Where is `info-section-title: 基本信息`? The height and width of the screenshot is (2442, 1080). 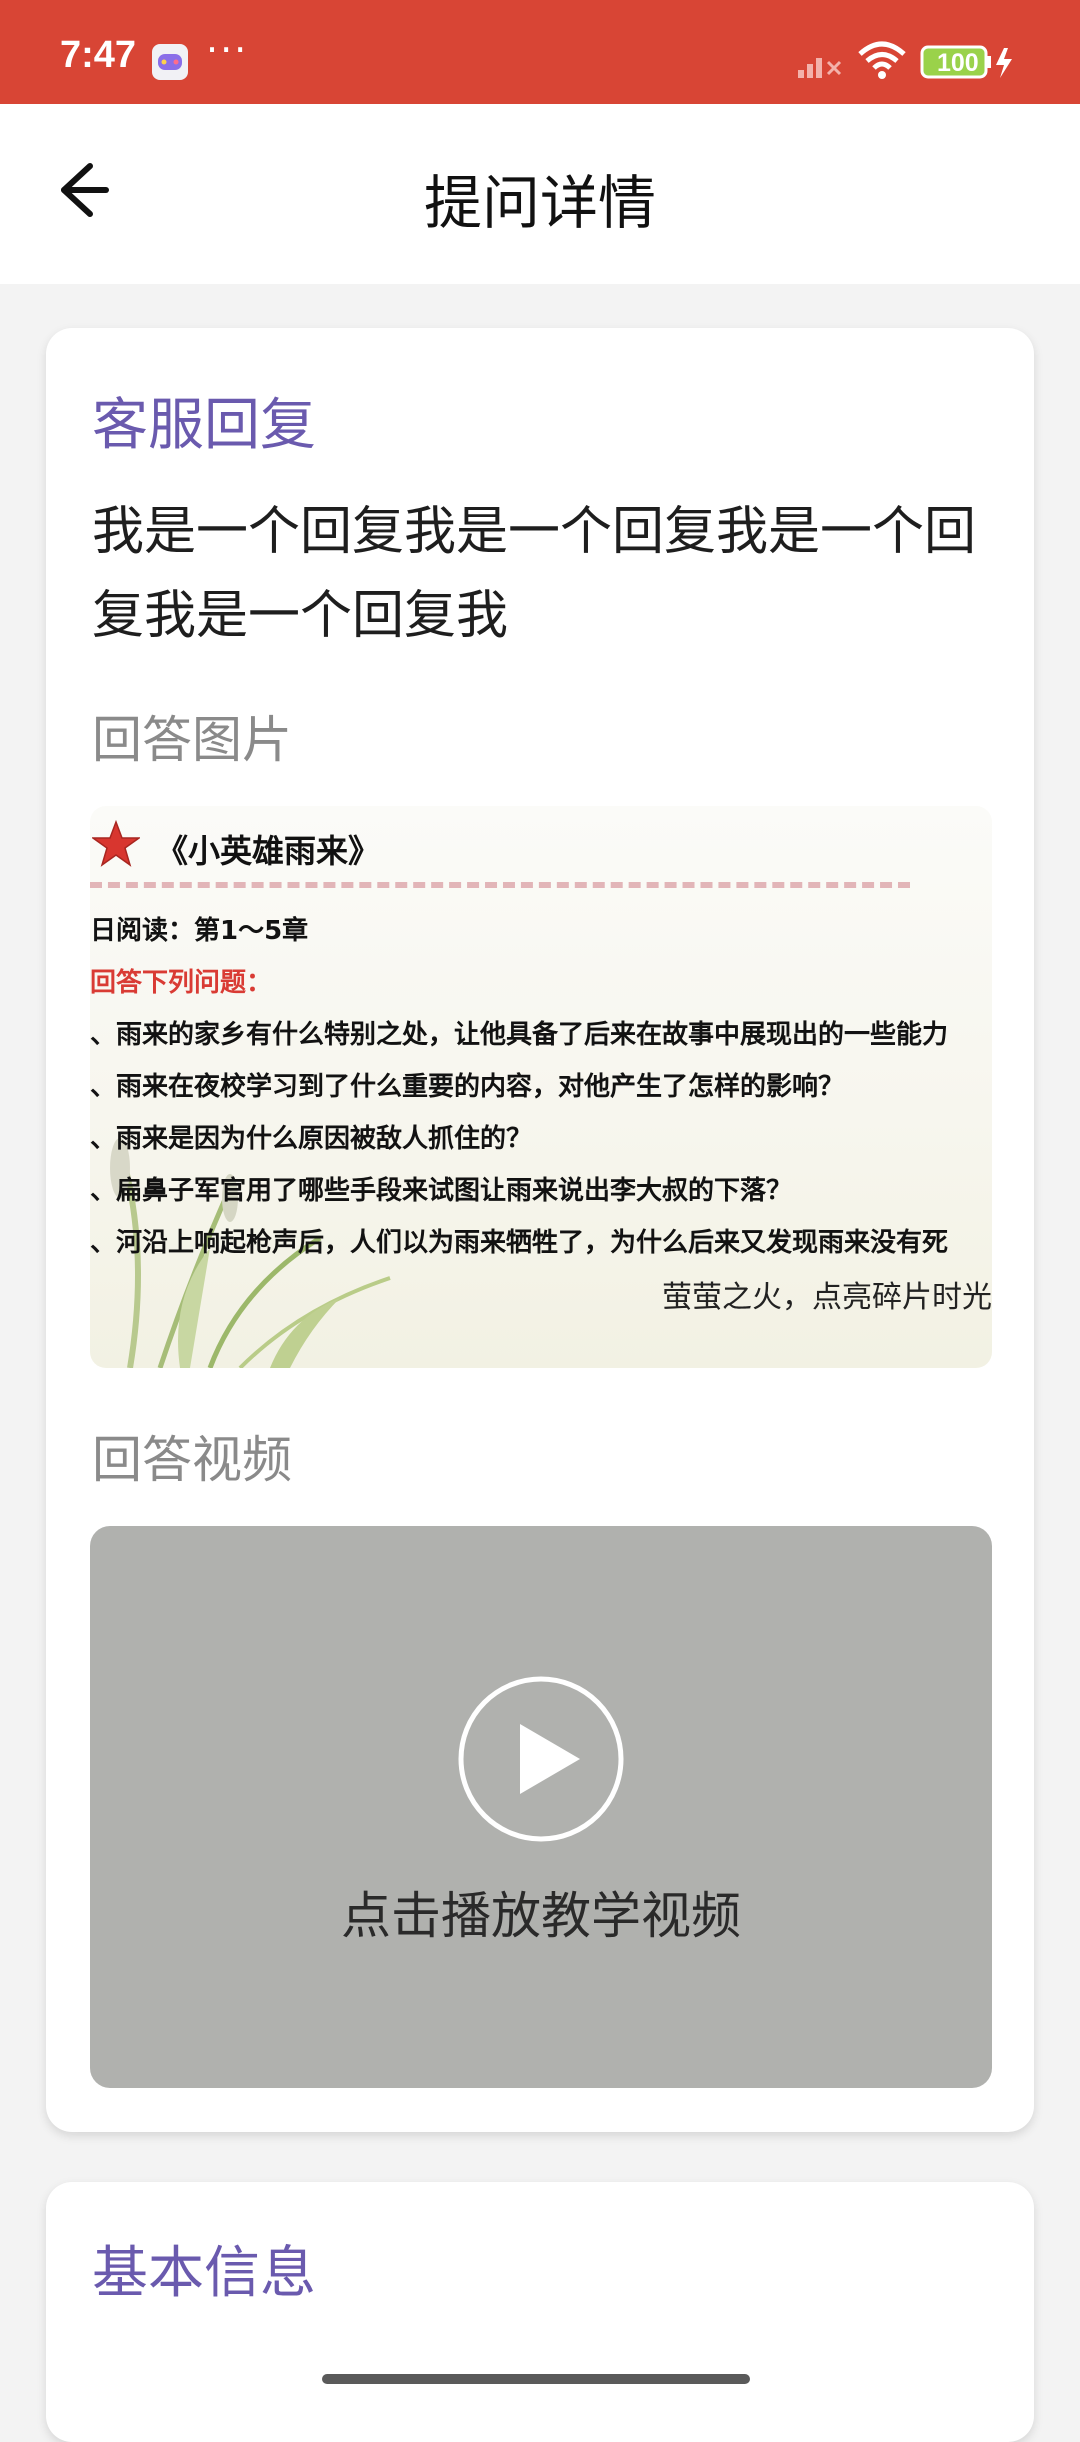
info-section-title: 基本信息 is located at coordinates (204, 2273).